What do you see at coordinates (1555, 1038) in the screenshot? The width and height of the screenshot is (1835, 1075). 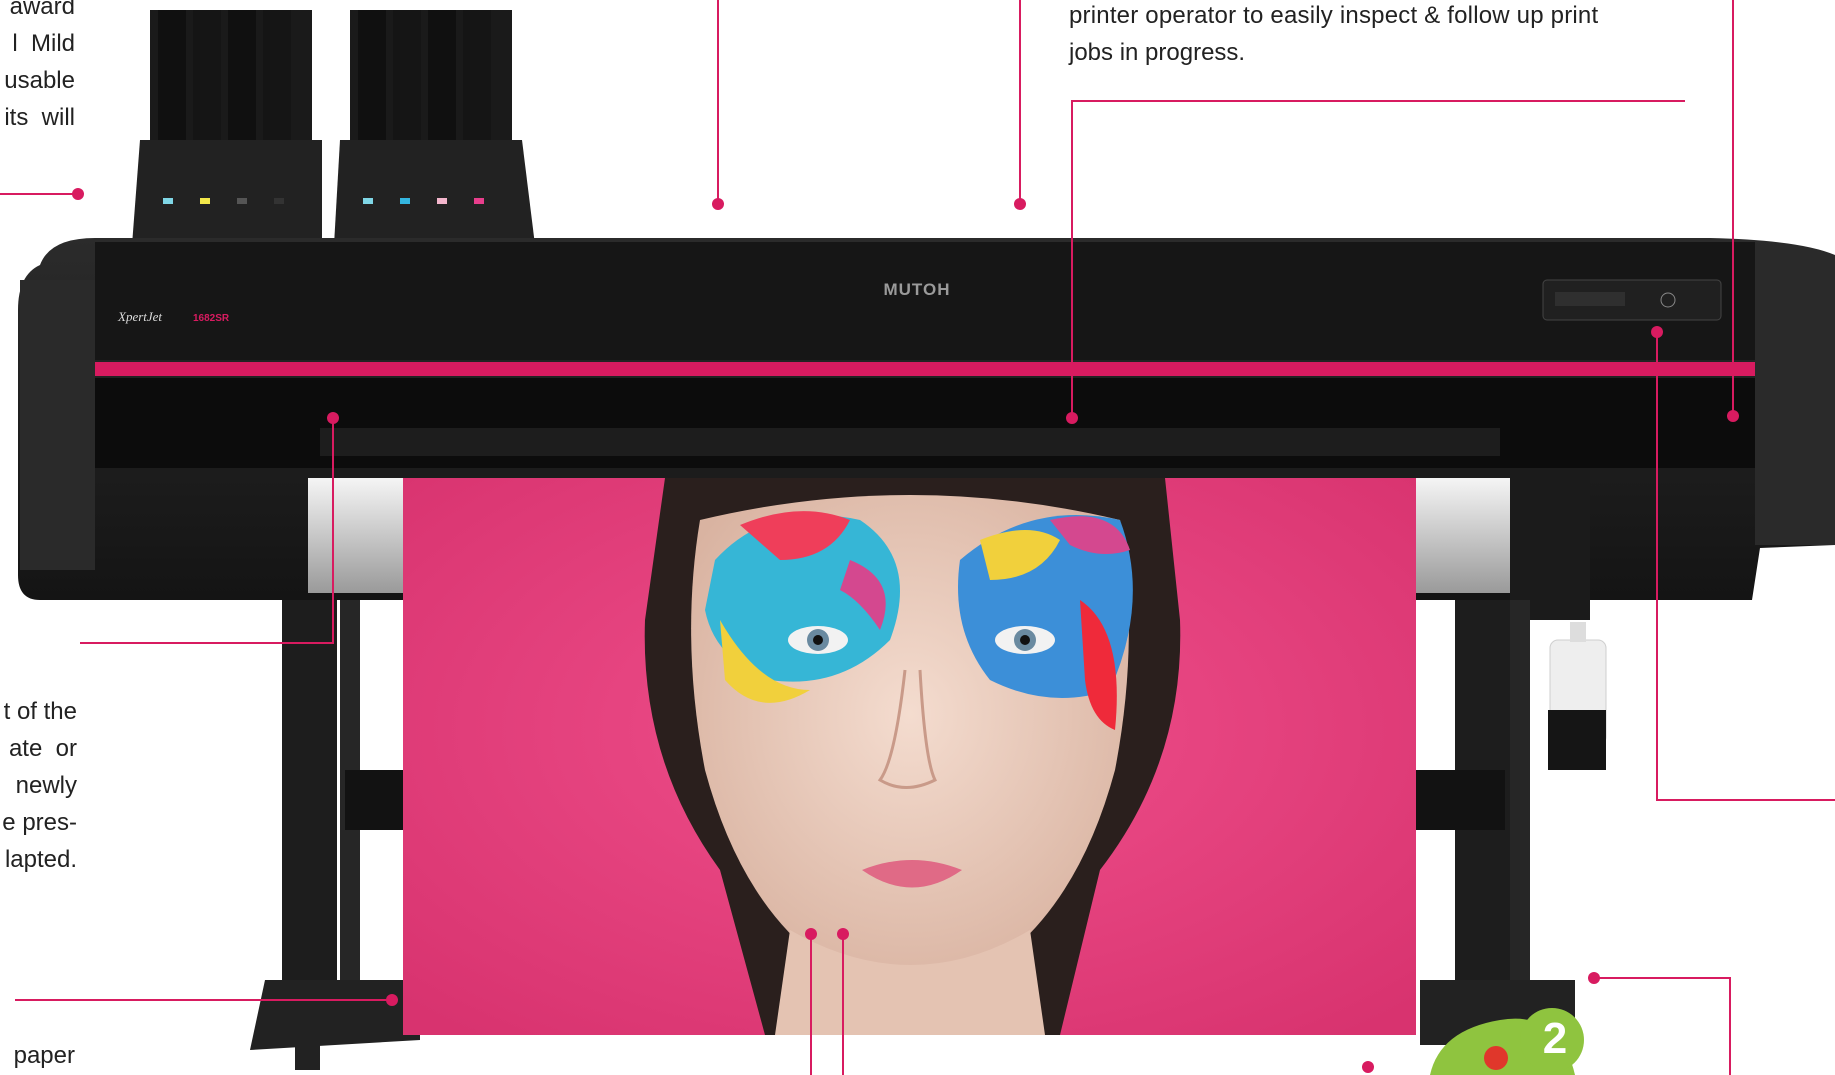 I see `badge-number: 2` at bounding box center [1555, 1038].